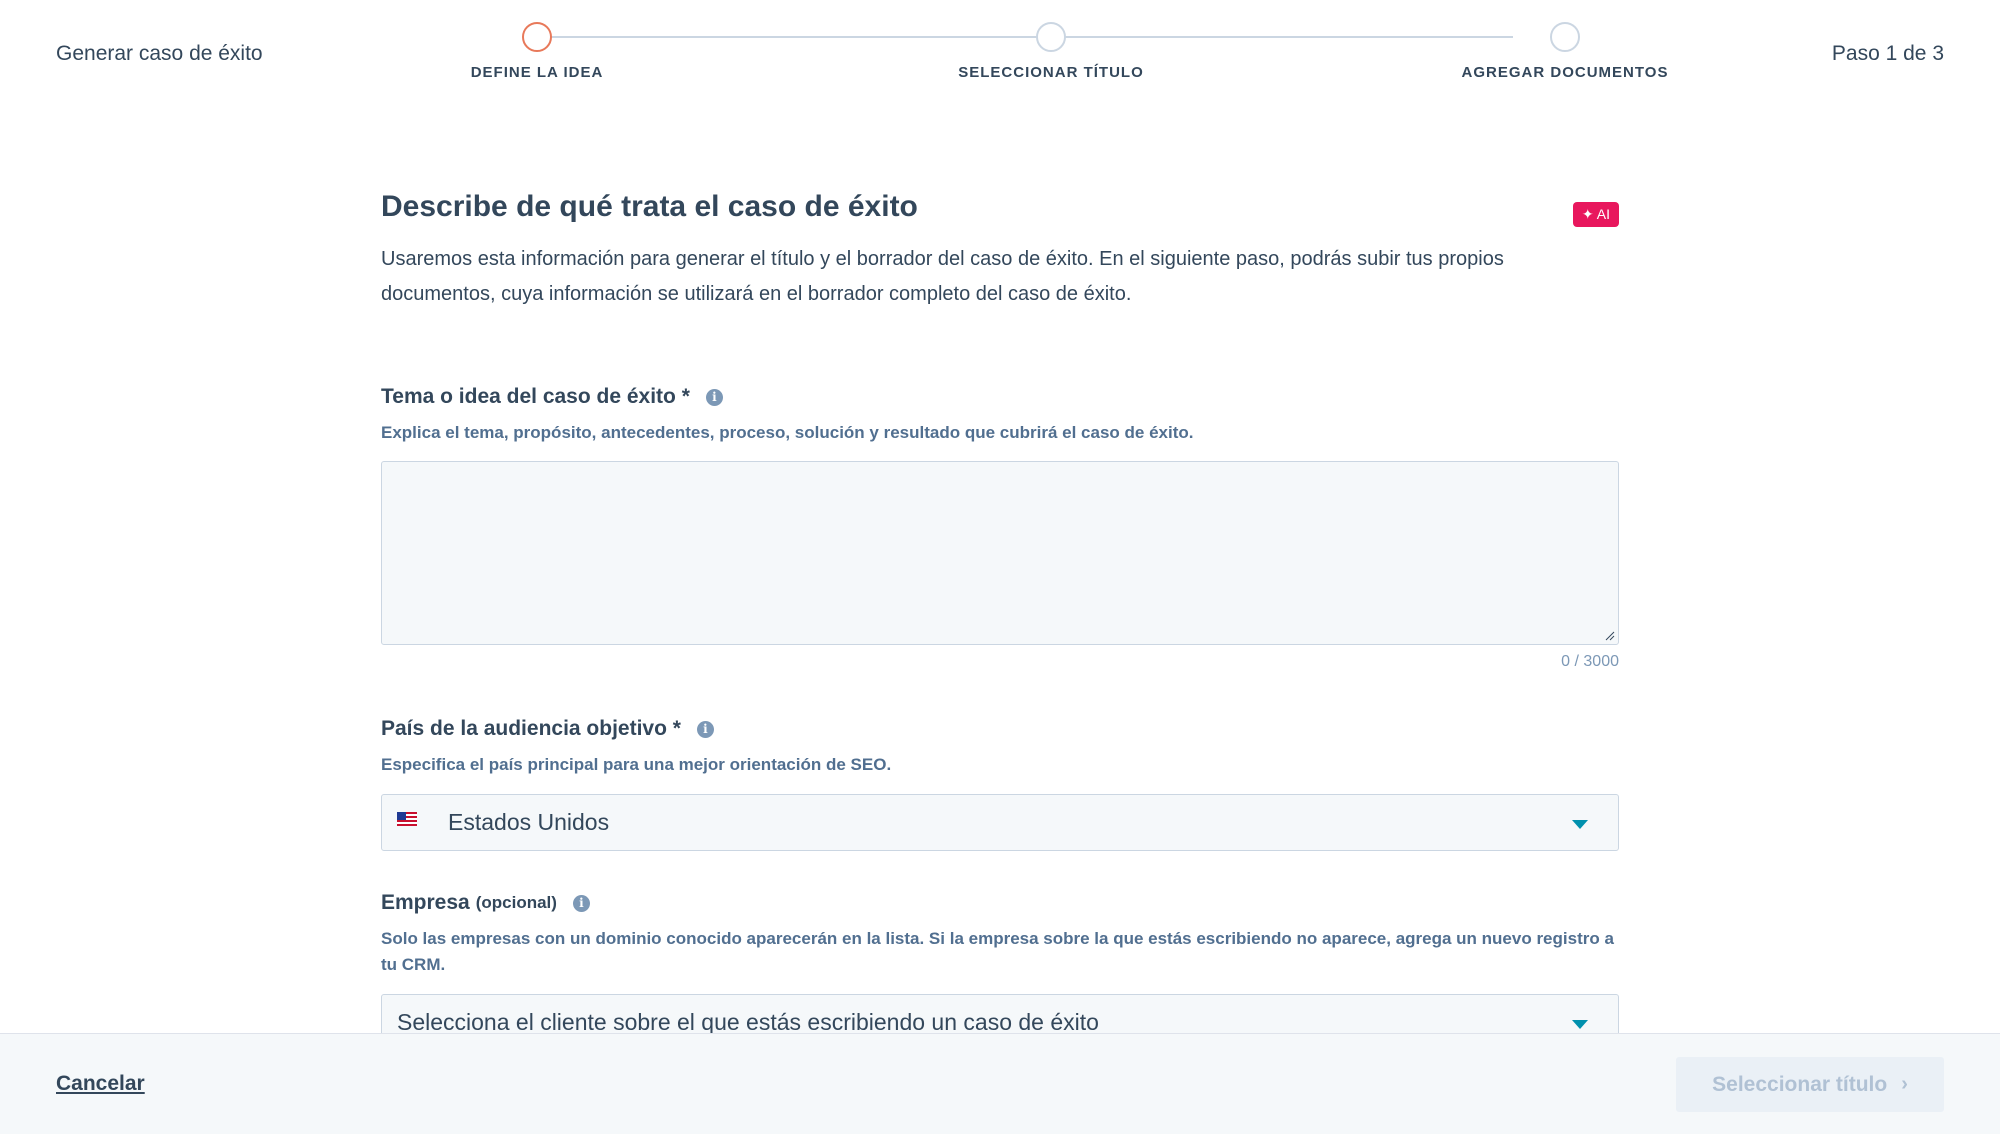  I want to click on next-button-label: Seleccionar título, so click(1800, 1084).